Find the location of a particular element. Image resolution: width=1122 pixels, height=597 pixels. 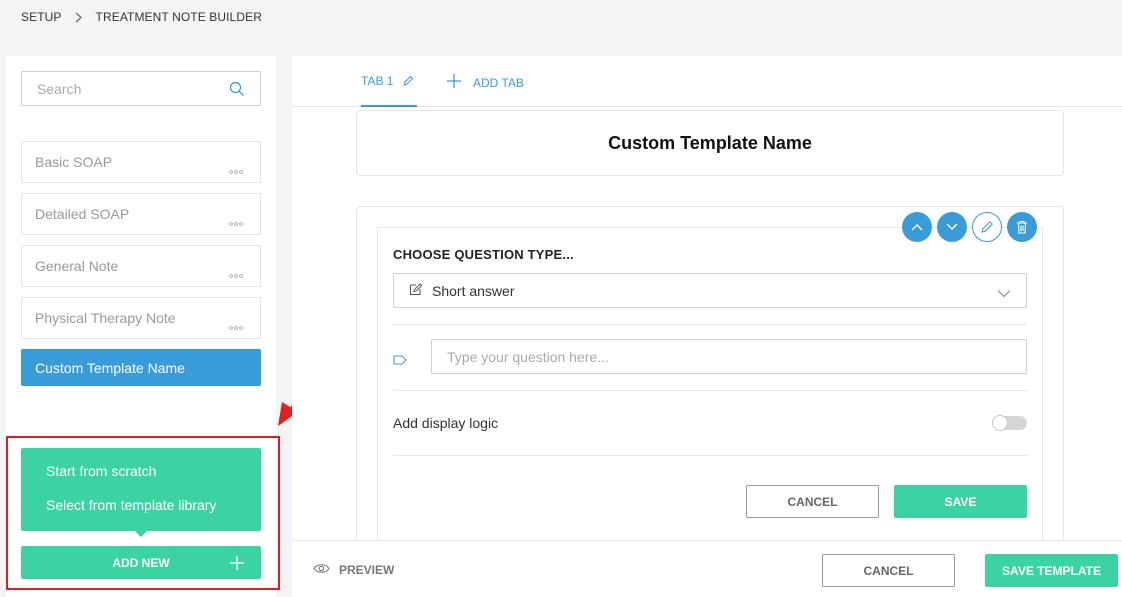

template-item-physical-therapy-note: Physical Therapy Note is located at coordinates (141, 318).